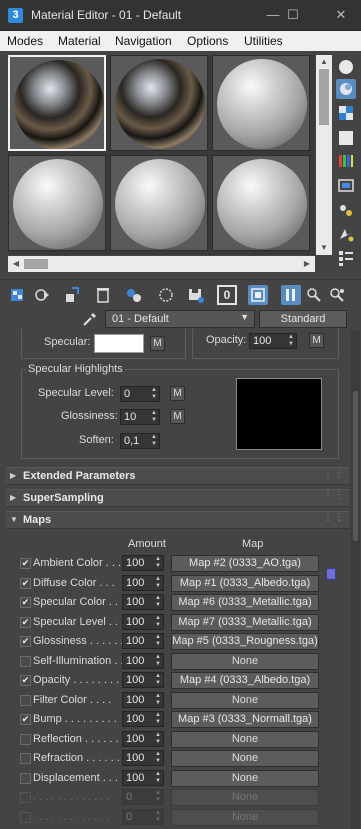  I want to click on sample-uv-icon, so click(346, 138).